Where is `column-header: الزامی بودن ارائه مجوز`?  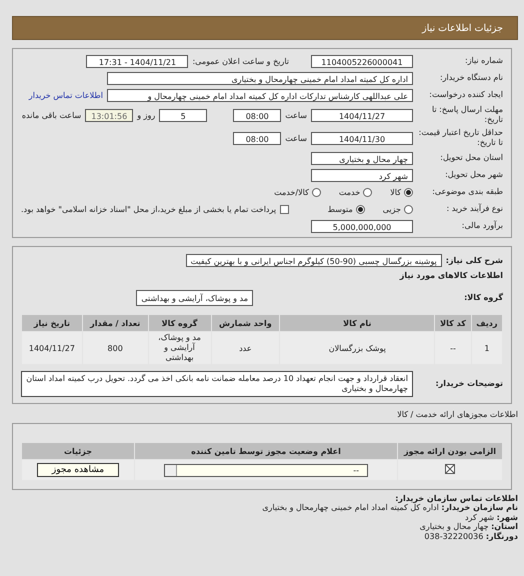
column-header: الزامی بودن ارائه مجوز is located at coordinates (450, 451).